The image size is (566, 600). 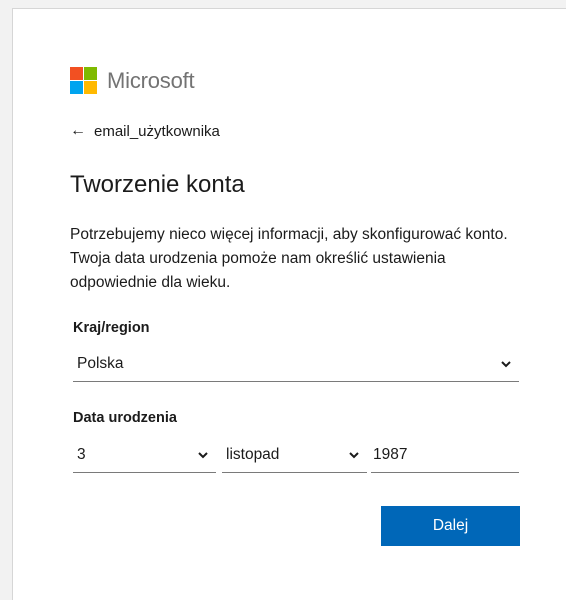 I want to click on microsoft-logo: Microsoft, so click(x=132, y=80).